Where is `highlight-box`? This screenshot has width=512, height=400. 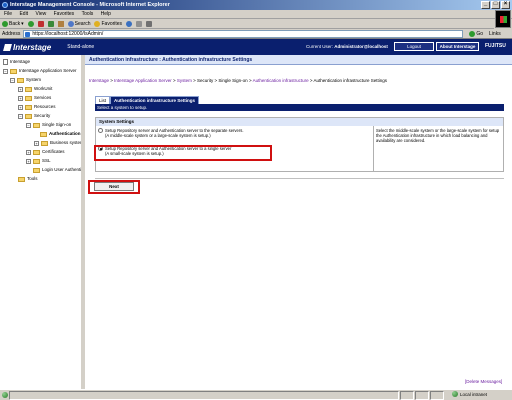 highlight-box is located at coordinates (183, 153).